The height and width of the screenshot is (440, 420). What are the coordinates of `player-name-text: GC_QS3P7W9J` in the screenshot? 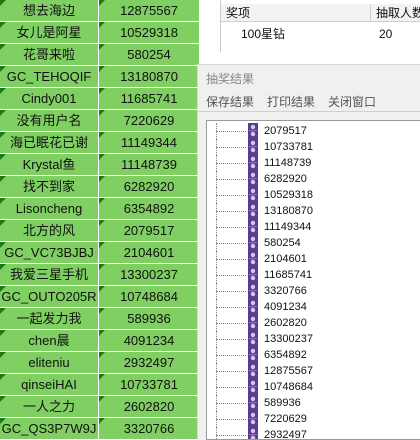 It's located at (49, 428).